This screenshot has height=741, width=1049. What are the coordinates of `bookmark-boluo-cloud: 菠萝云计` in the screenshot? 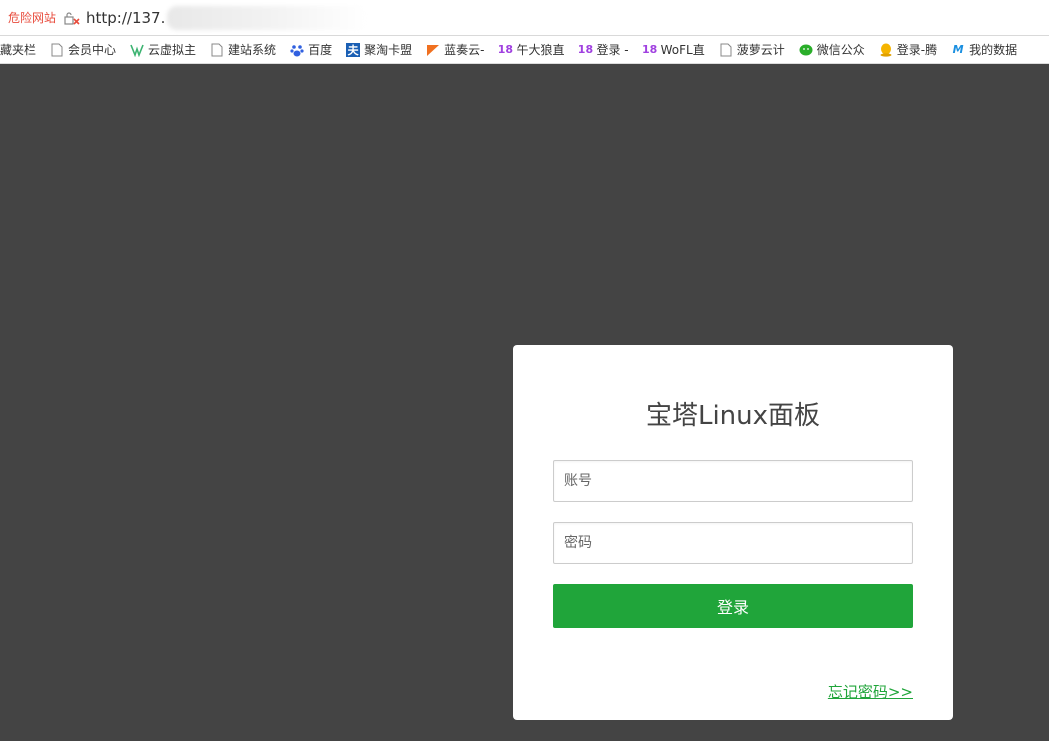 It's located at (753, 49).